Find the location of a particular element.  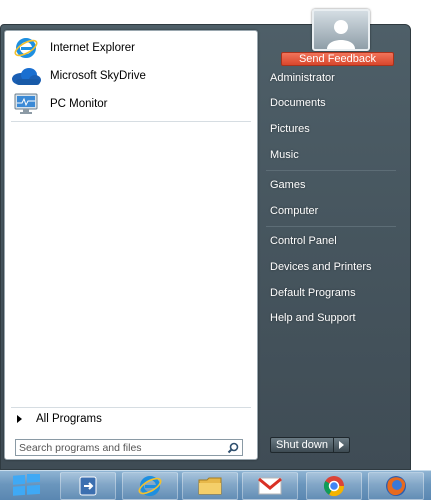

shutdown-button: Shut down is located at coordinates (302, 445).